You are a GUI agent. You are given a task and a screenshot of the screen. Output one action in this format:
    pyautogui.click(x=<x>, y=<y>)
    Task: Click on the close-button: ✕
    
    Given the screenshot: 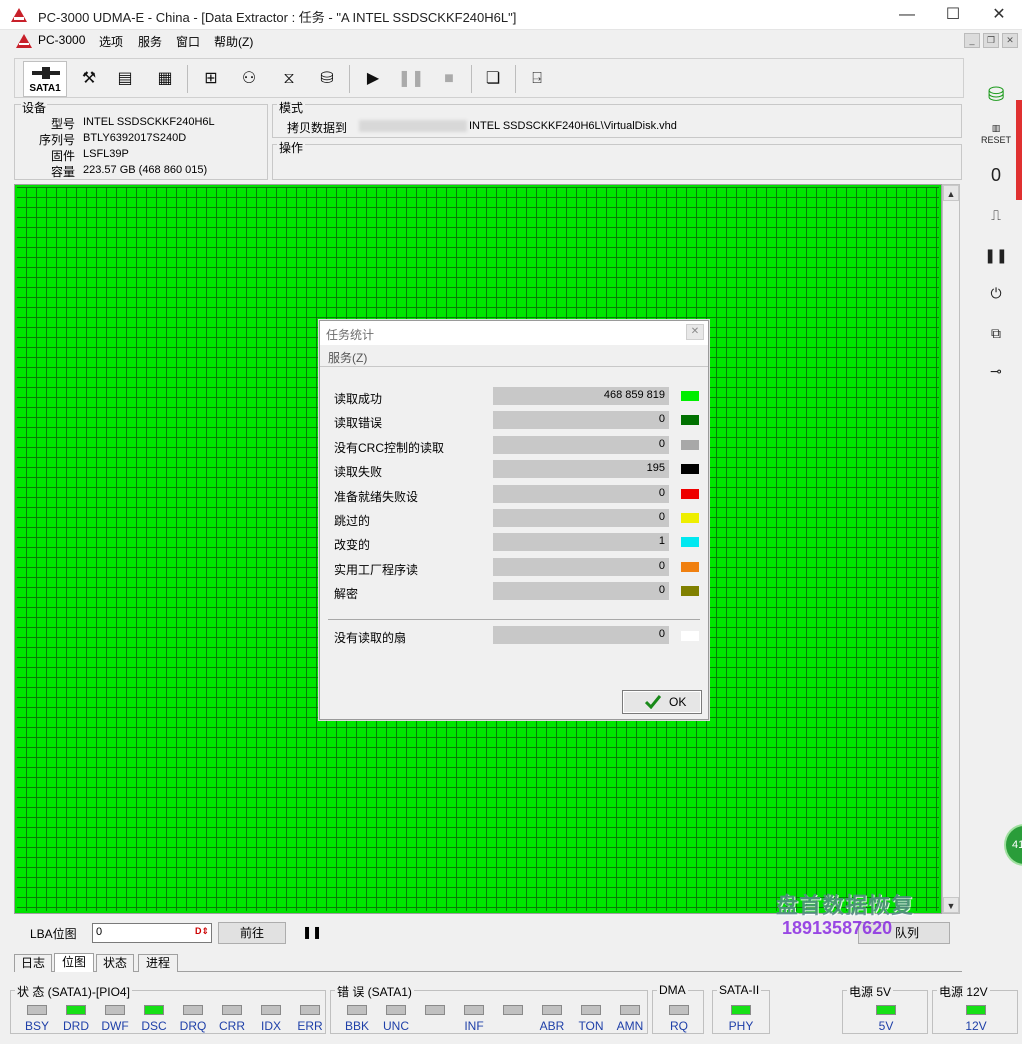 What is the action you would take?
    pyautogui.click(x=999, y=15)
    